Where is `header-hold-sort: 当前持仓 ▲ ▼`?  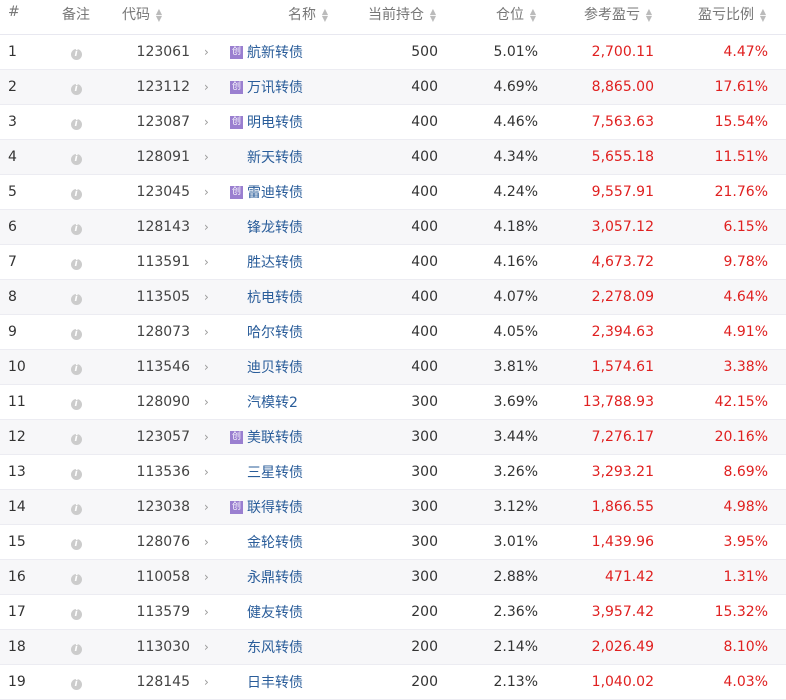
header-hold-sort: 当前持仓 ▲ ▼ is located at coordinates (384, 17).